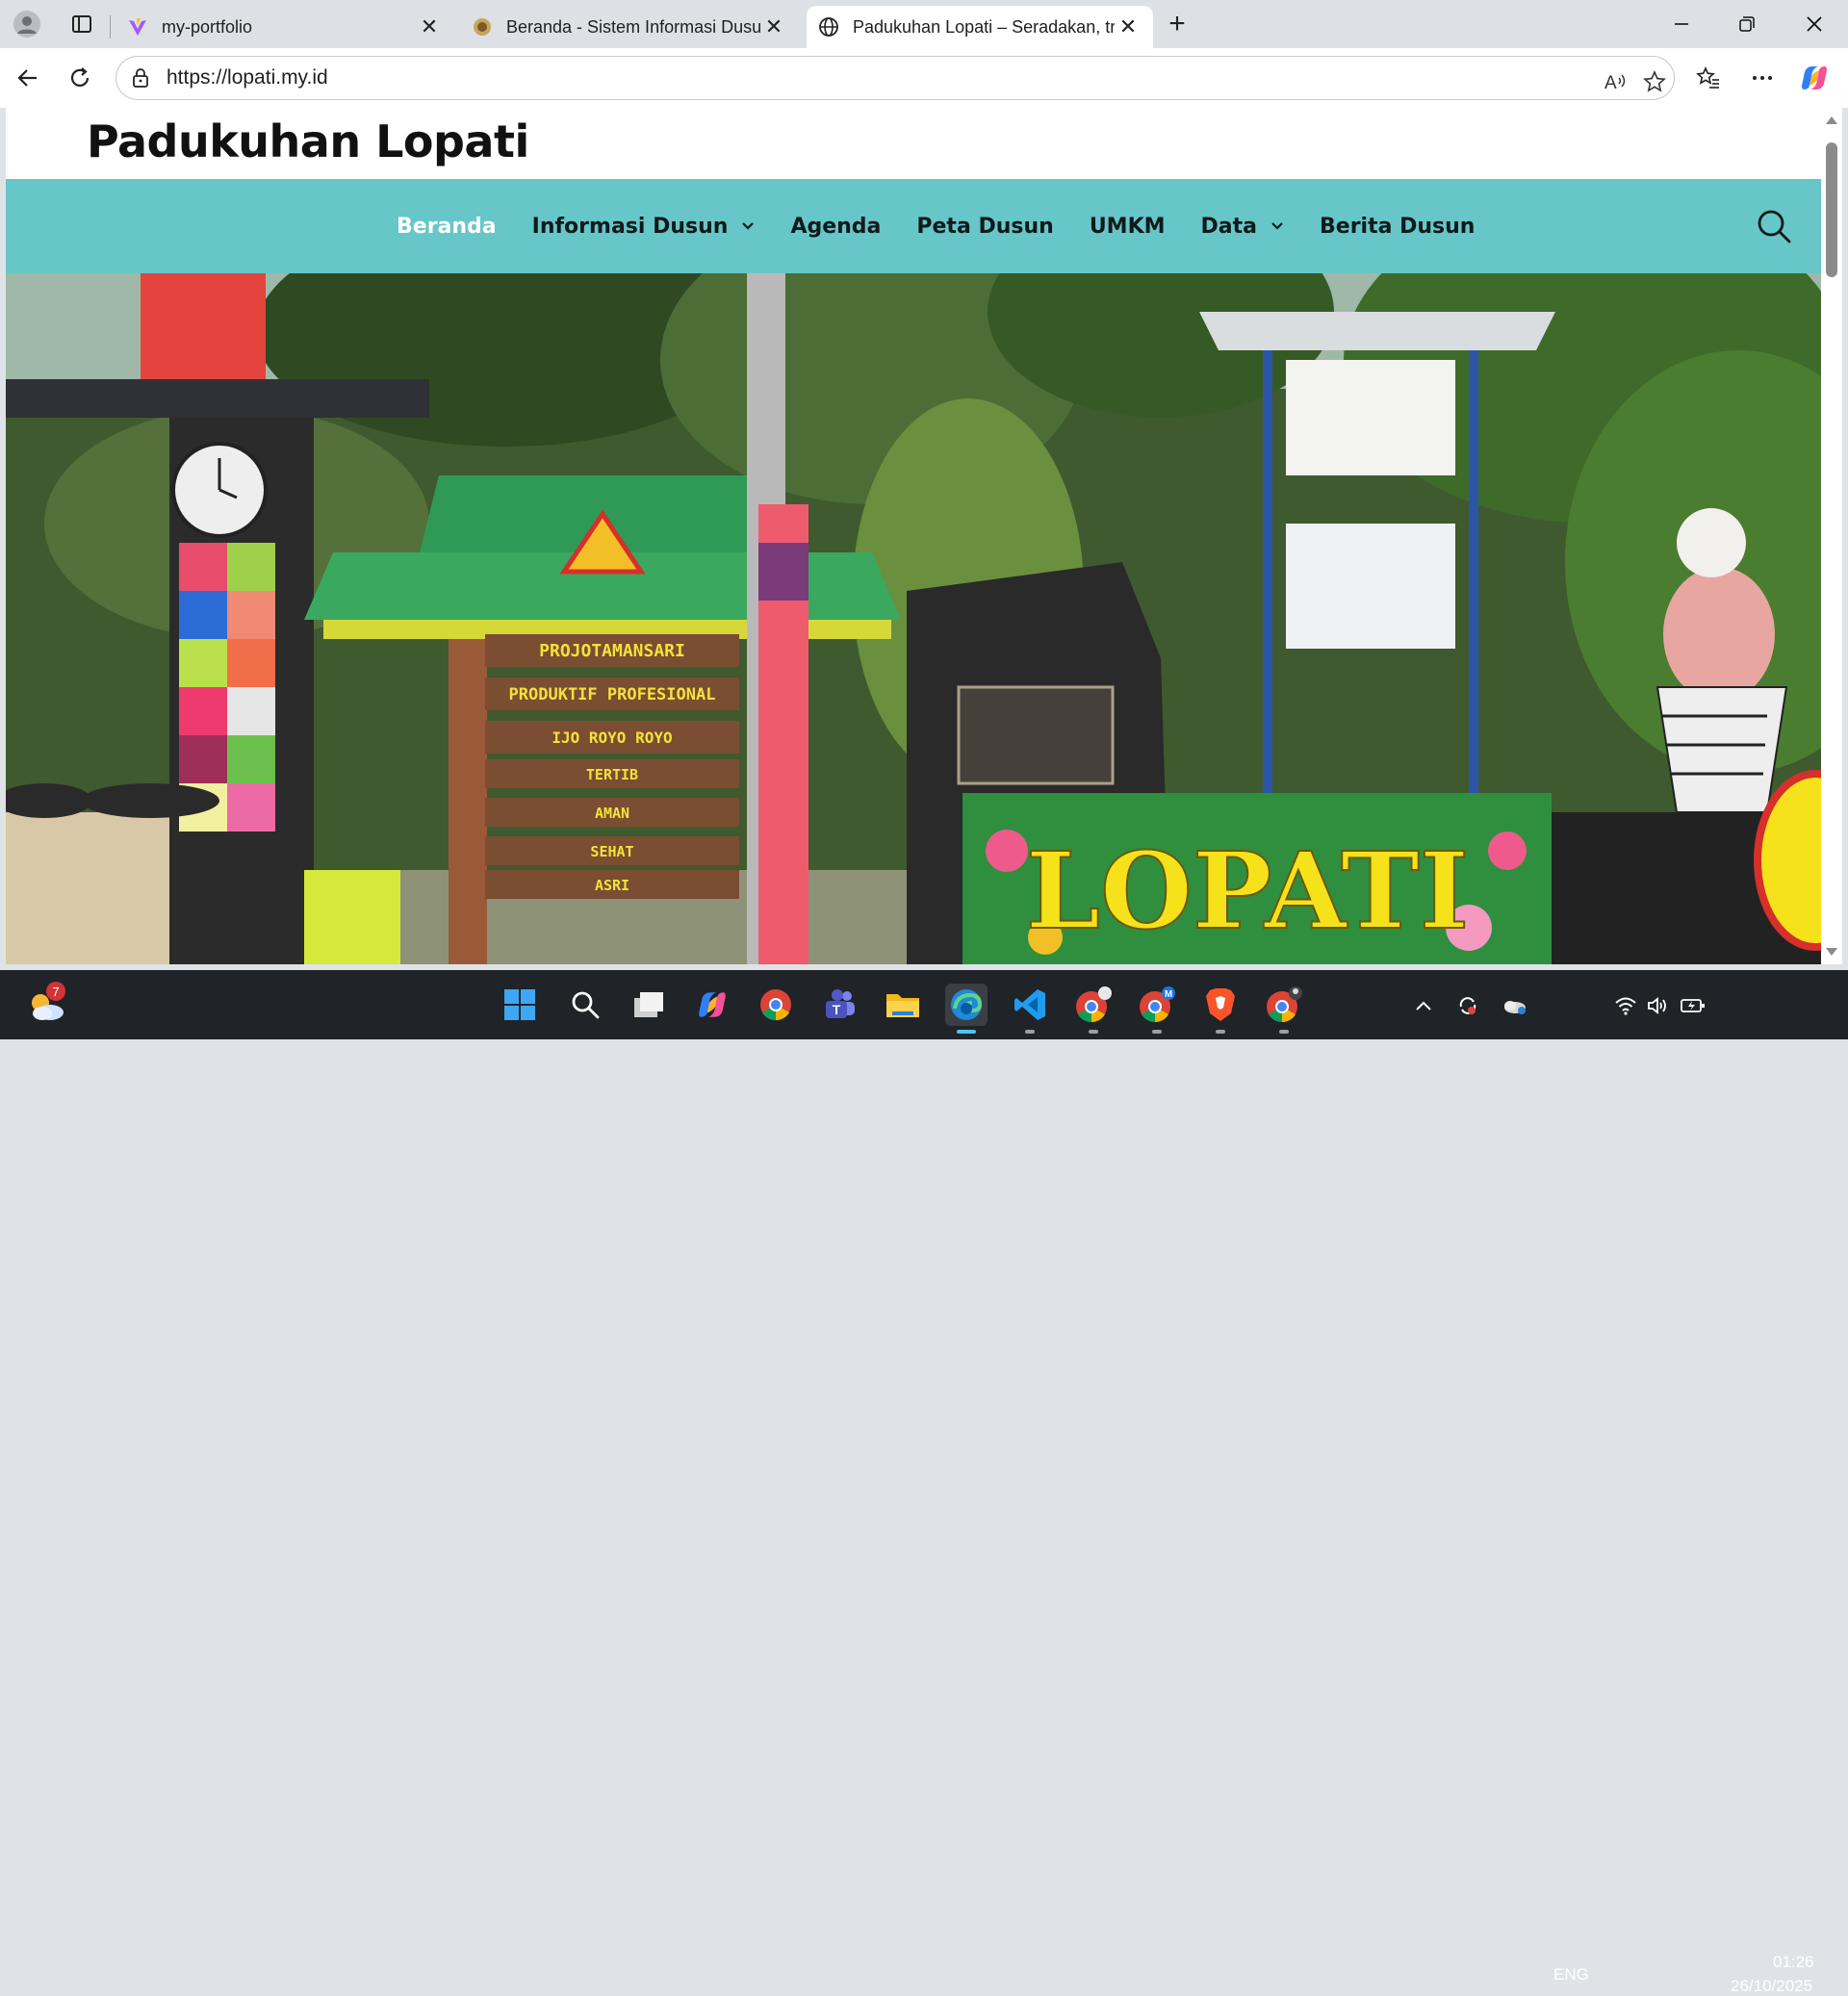 The width and height of the screenshot is (1848, 1996). What do you see at coordinates (984, 26) in the screenshot?
I see `tab-title: Padukuhan Lopati – Seradakan, tr` at bounding box center [984, 26].